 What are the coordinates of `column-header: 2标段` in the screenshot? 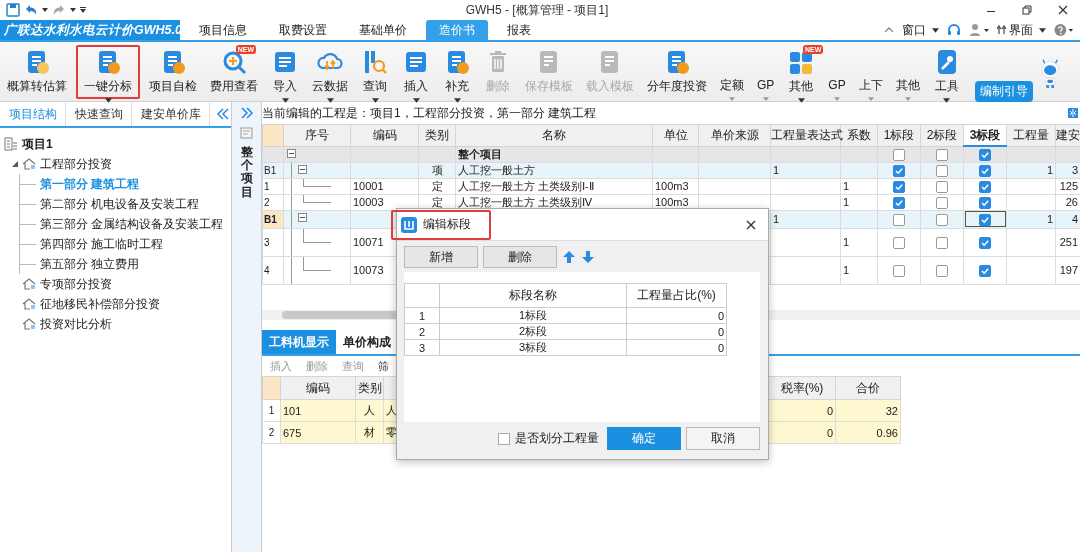 It's located at (942, 135).